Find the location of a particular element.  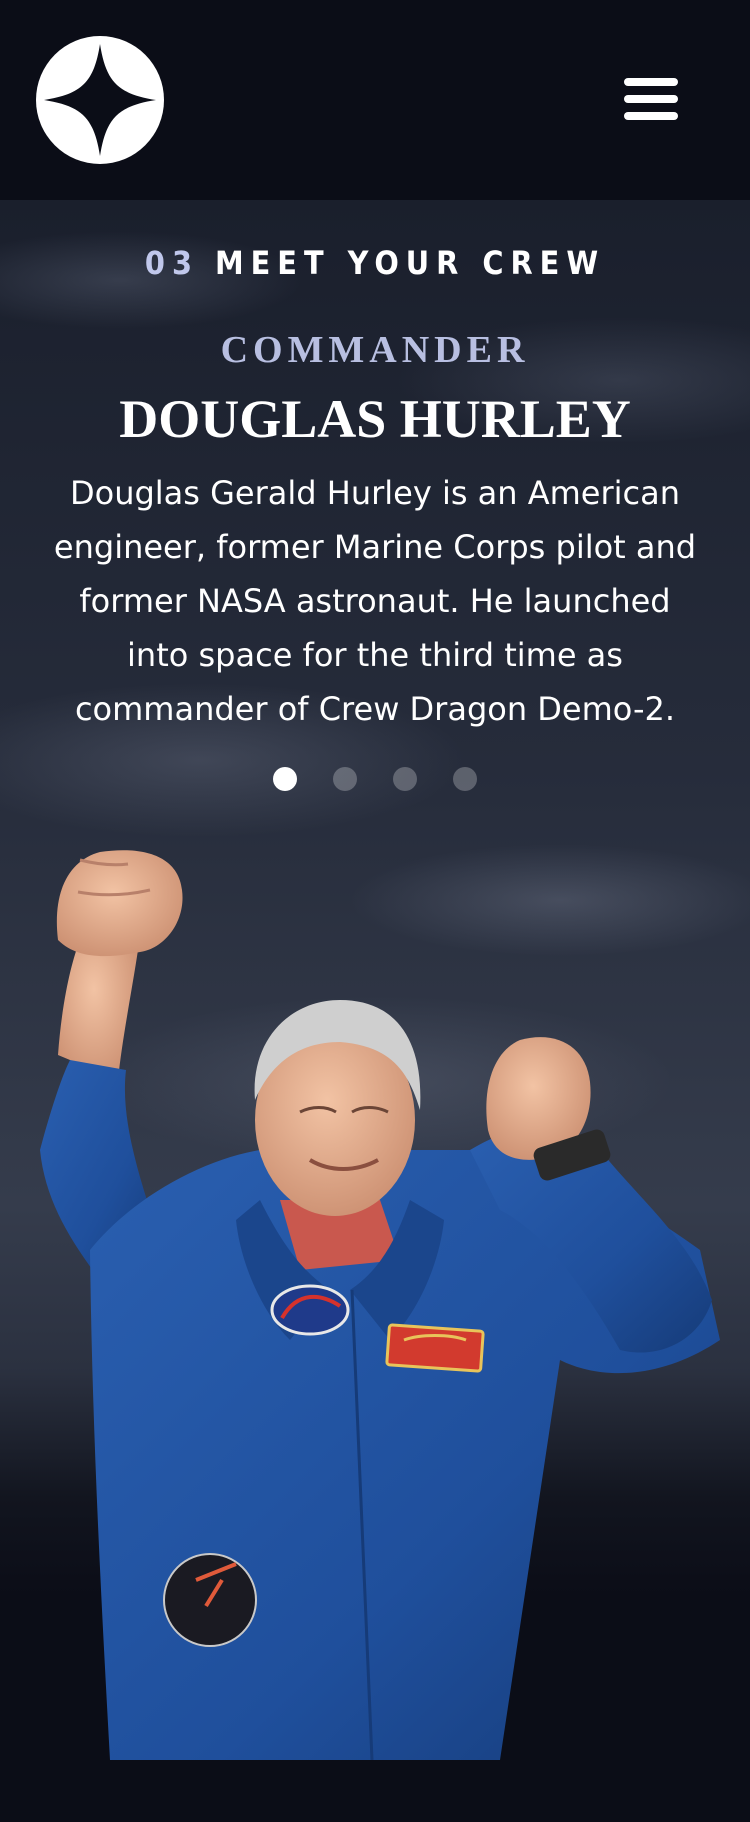

carousel-dots is located at coordinates (375, 779).